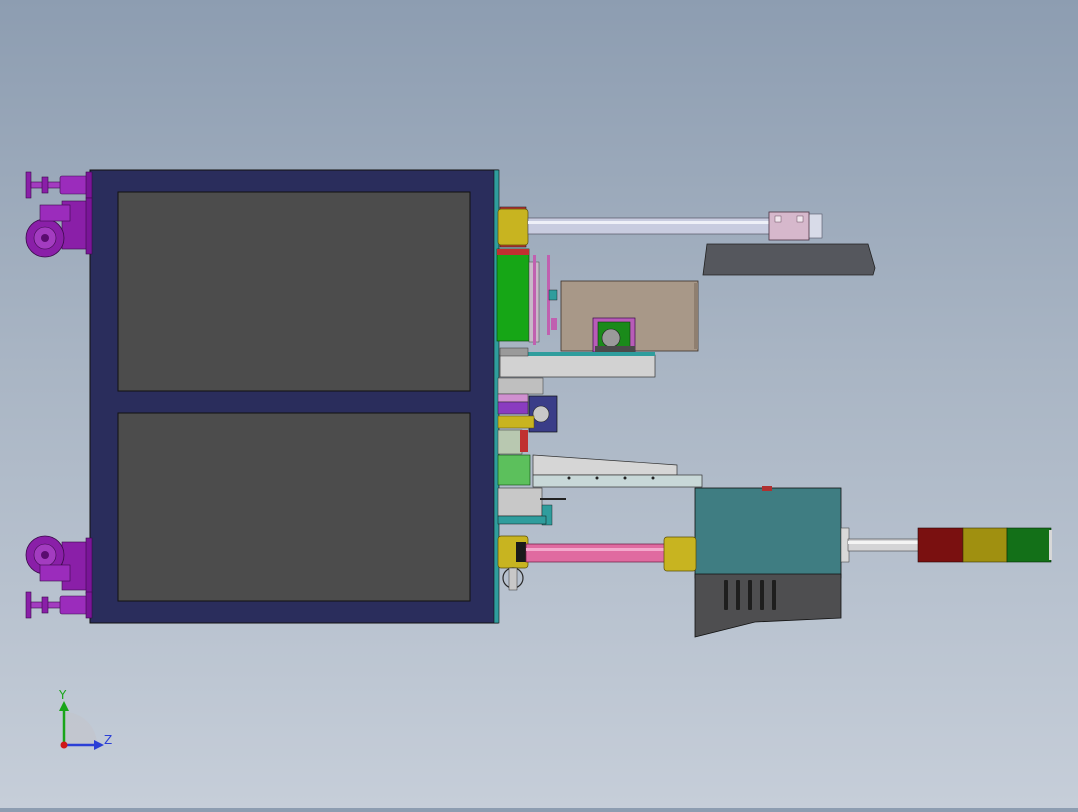 The height and width of the screenshot is (812, 1078). I want to click on support-pad, so click(789, 259).